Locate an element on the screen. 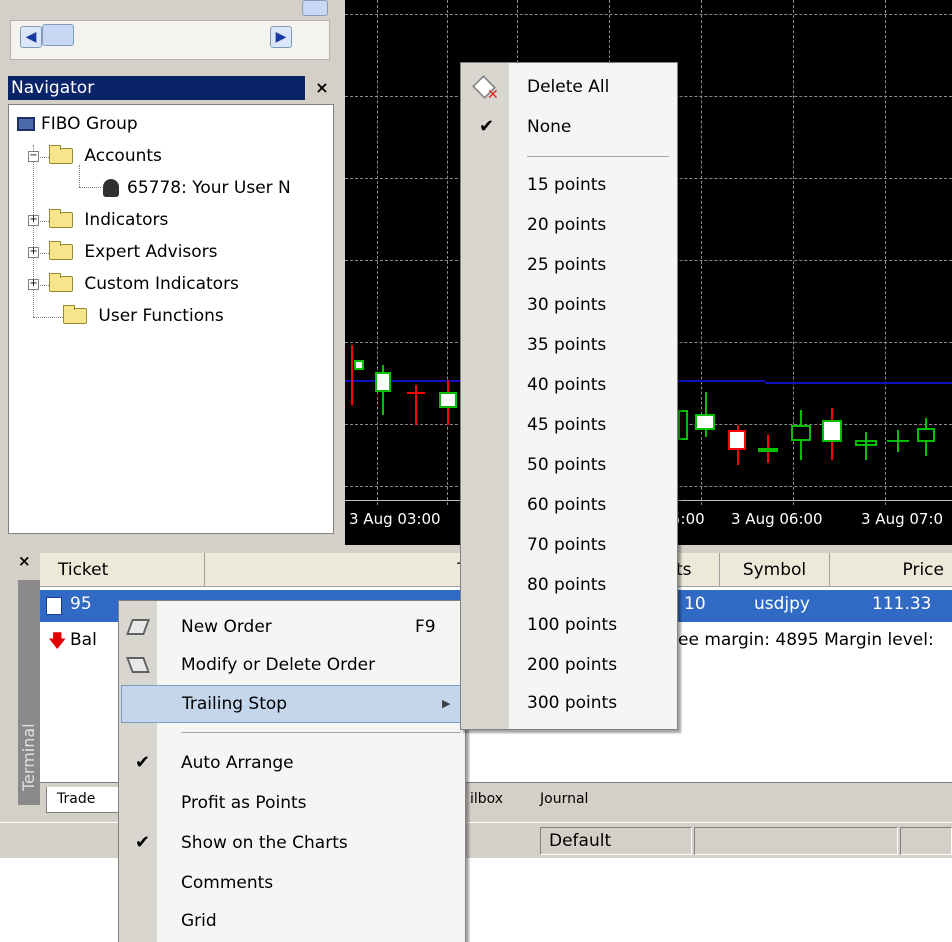 The width and height of the screenshot is (952, 942). menu-item-points: 60 points is located at coordinates (569, 505).